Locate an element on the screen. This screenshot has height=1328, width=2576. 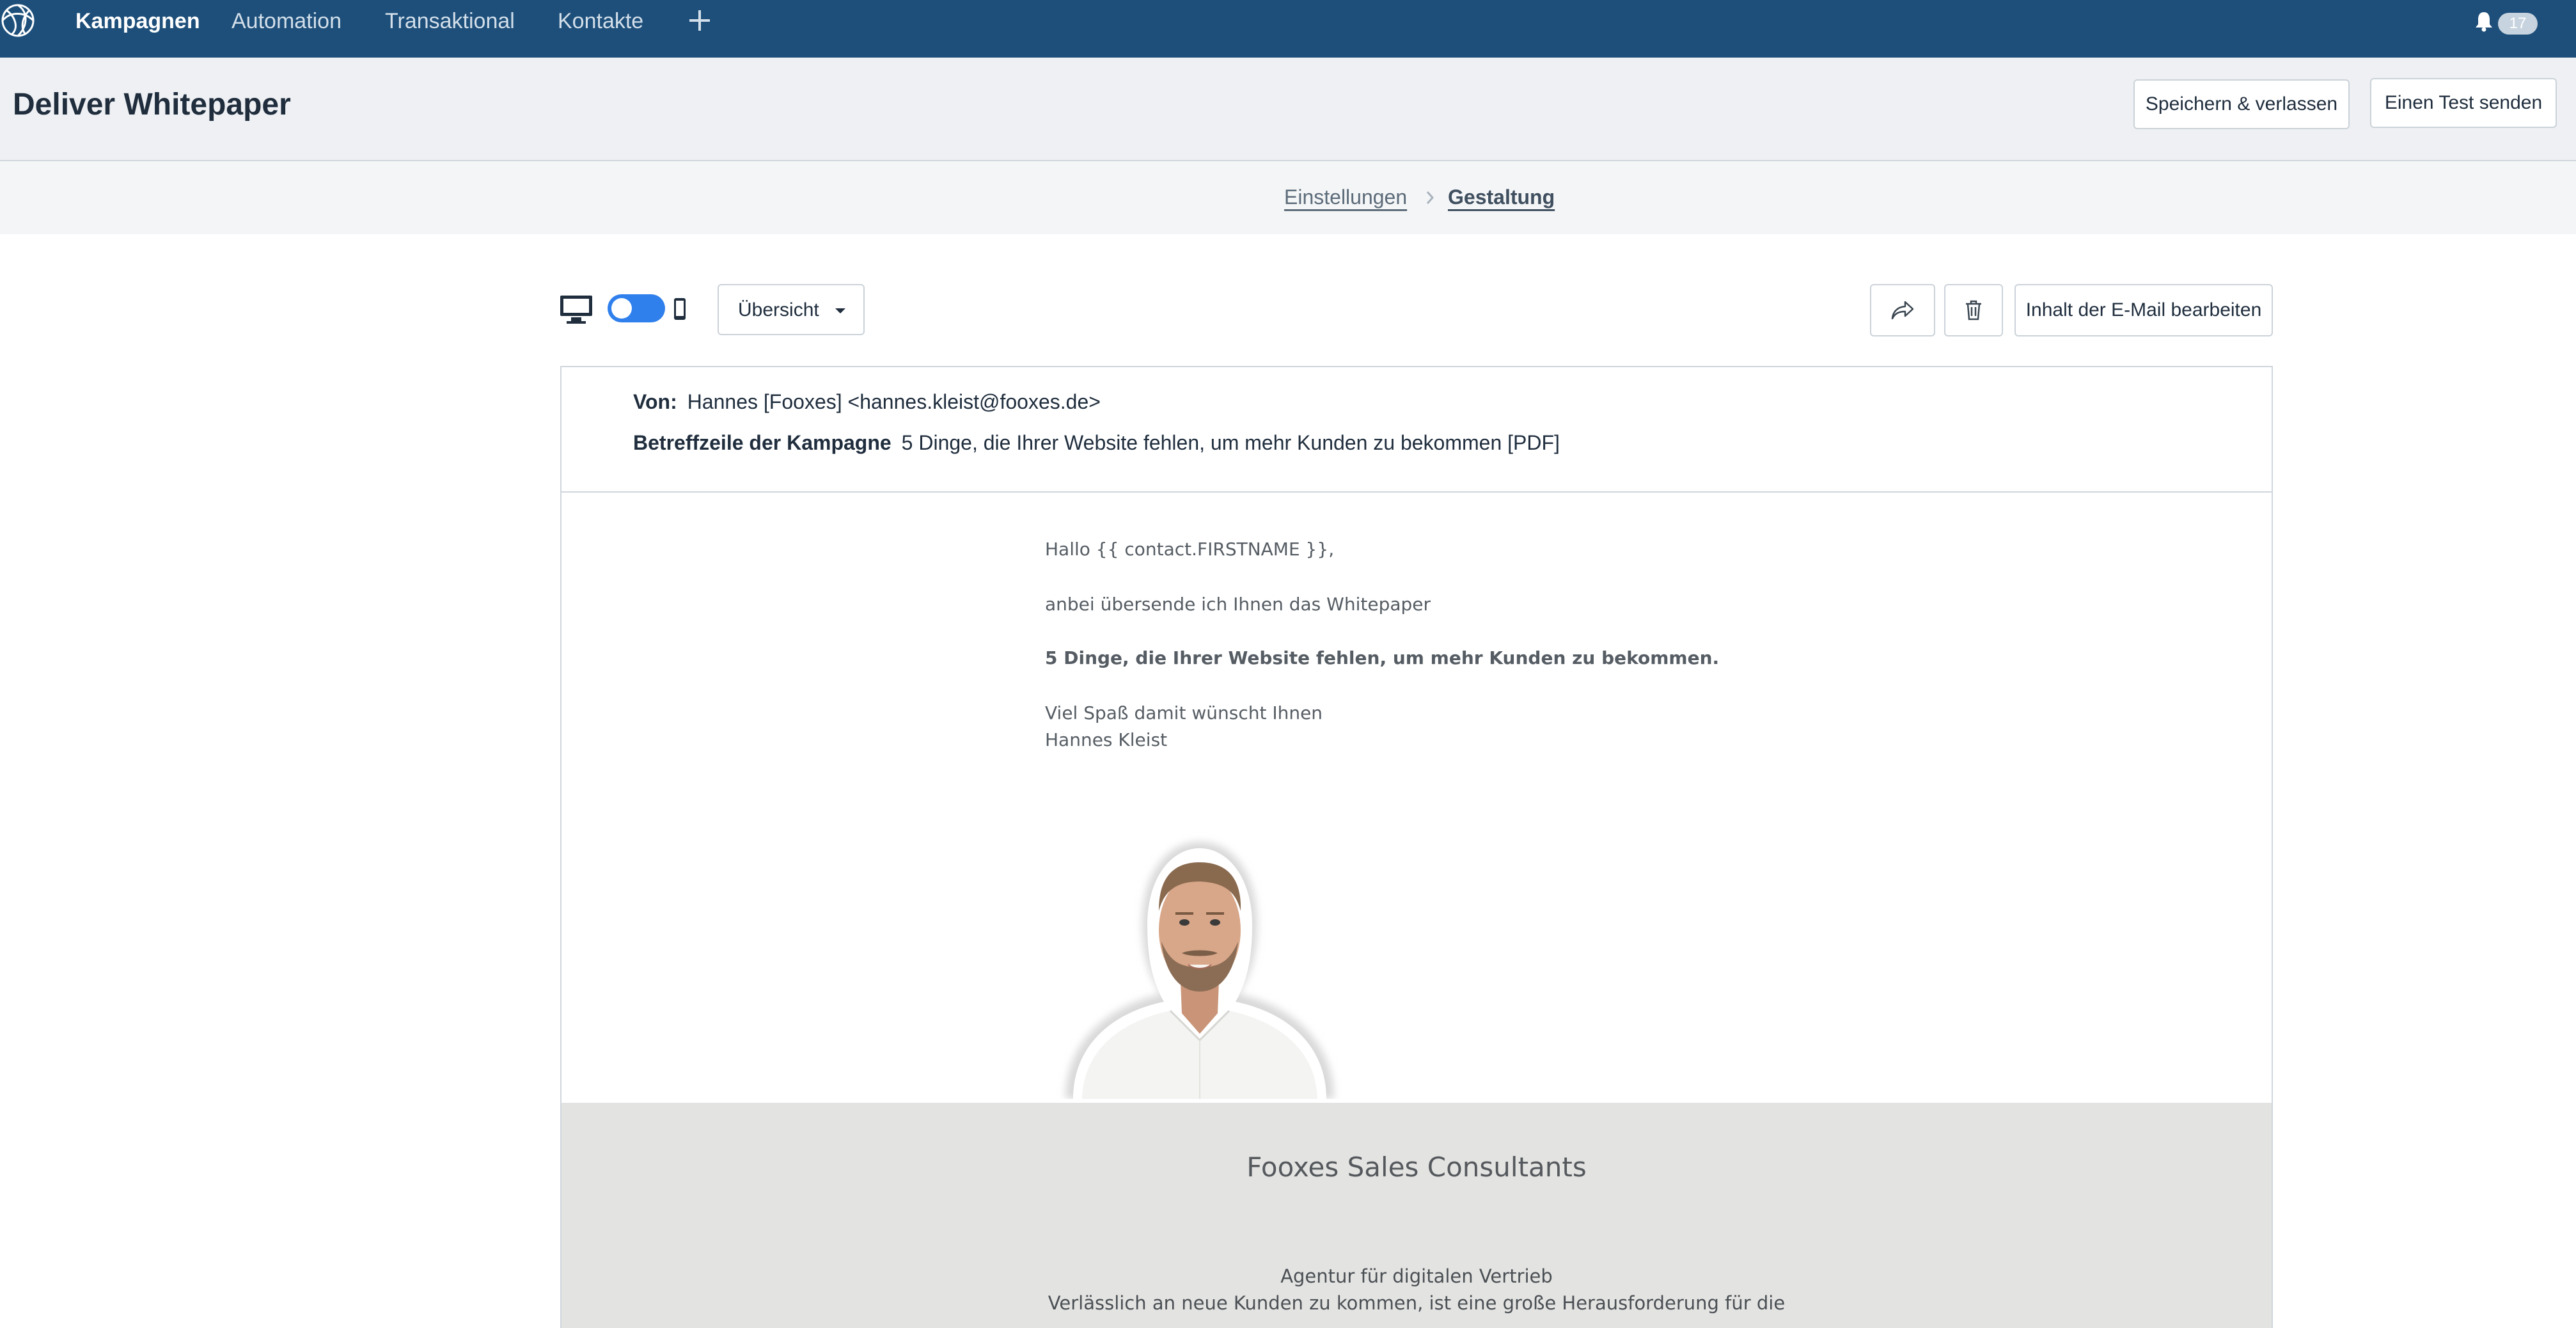
toggle-knob is located at coordinates (621, 308).